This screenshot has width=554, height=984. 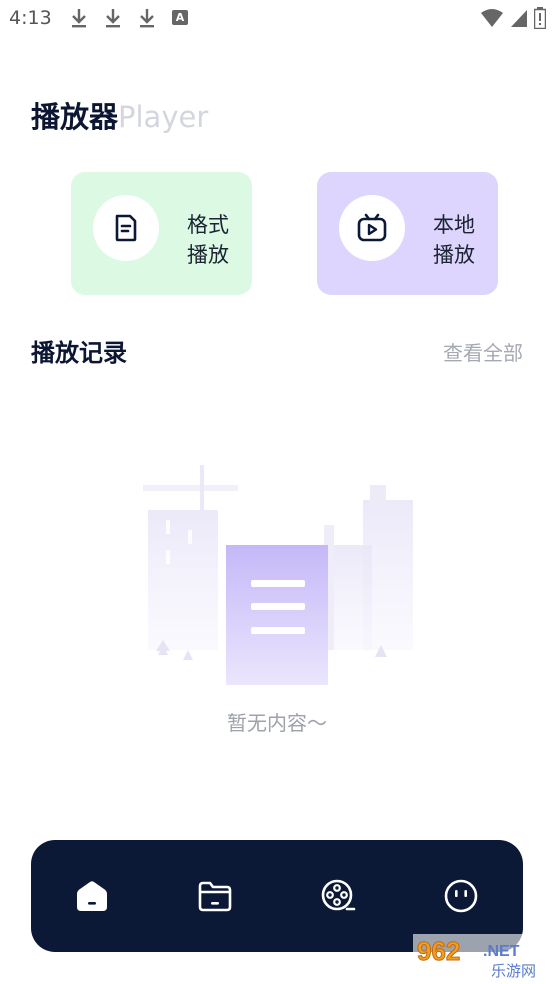 I want to click on folder-icon, so click(x=215, y=896).